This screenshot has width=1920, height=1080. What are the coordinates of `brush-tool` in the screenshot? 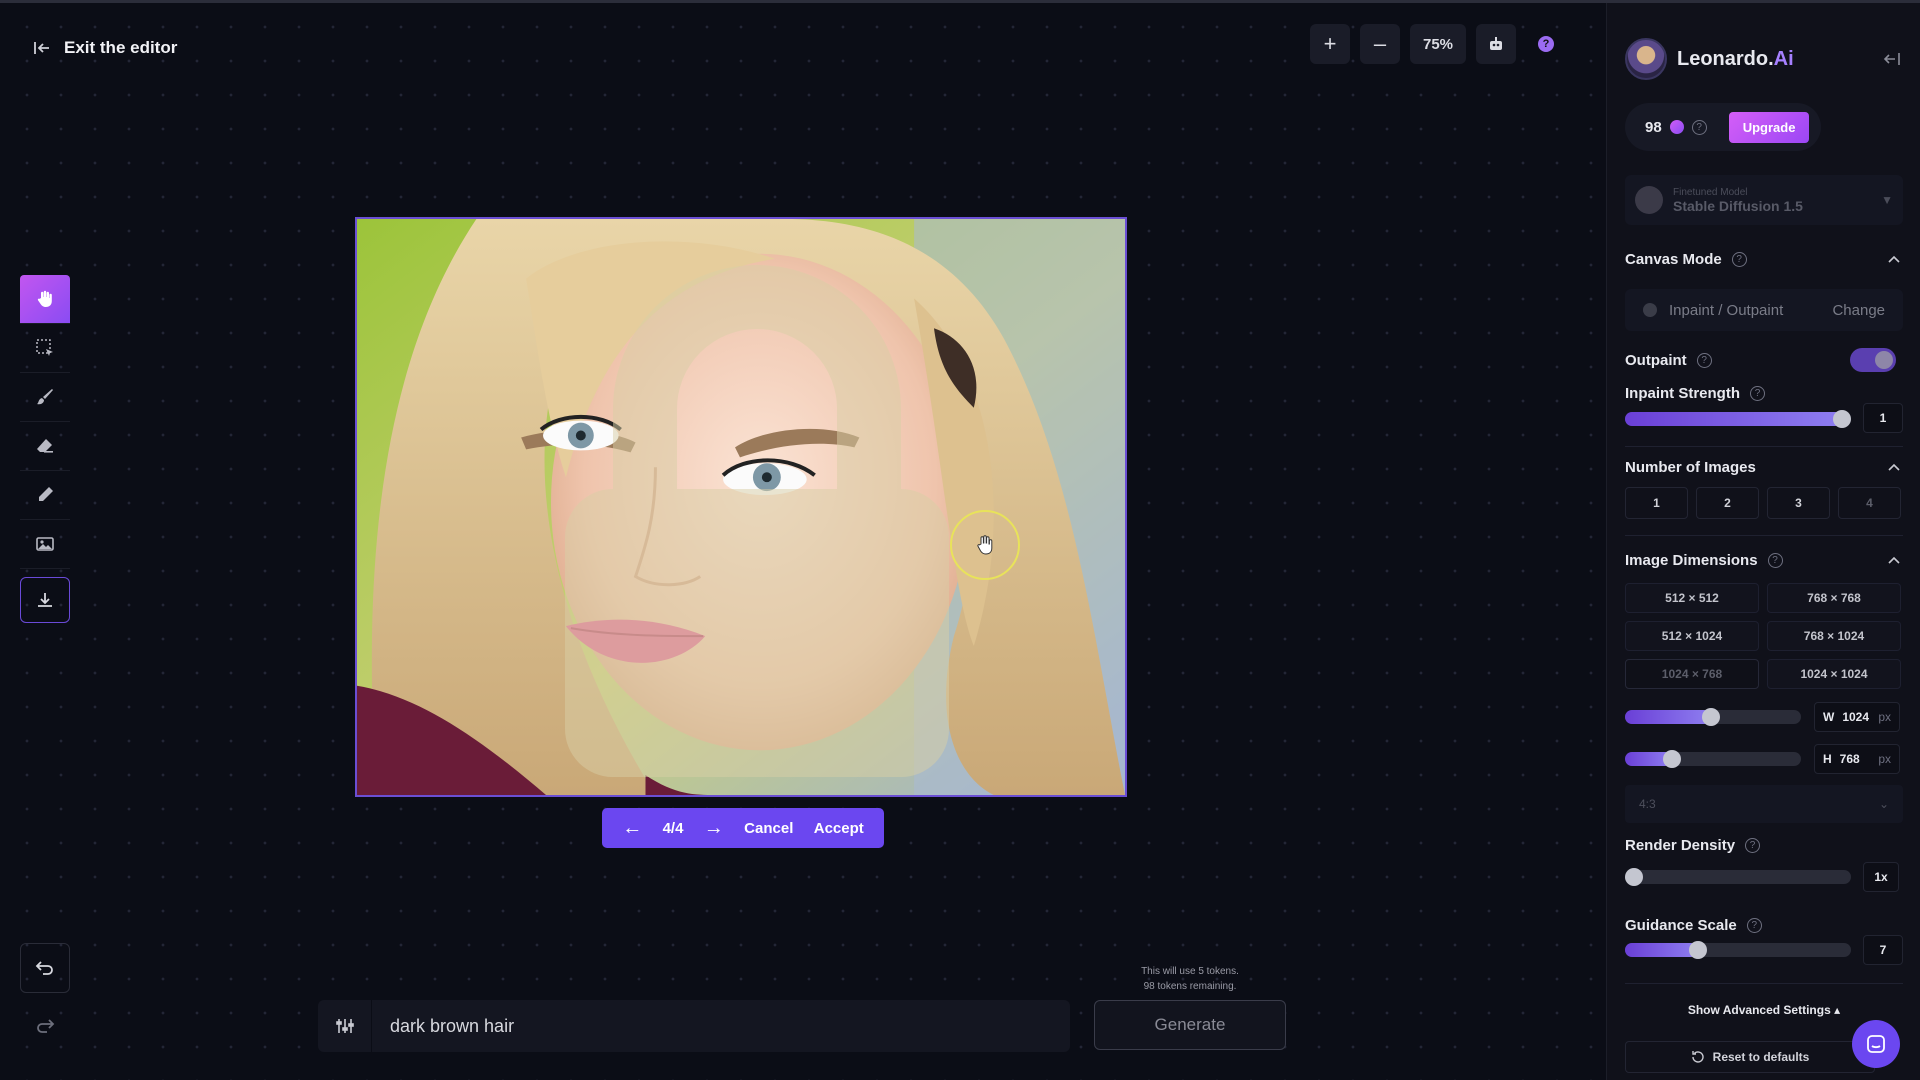 It's located at (45, 397).